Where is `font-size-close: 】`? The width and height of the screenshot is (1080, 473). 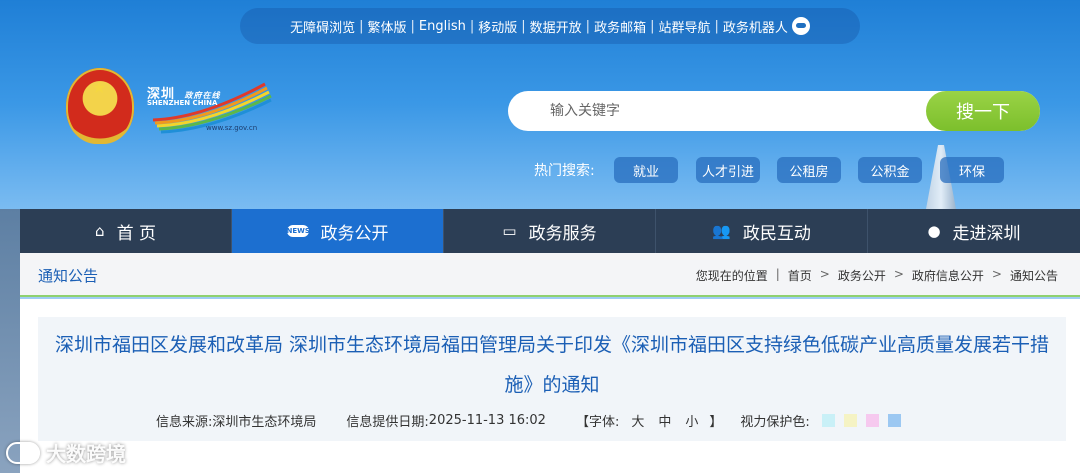 font-size-close: 】 is located at coordinates (716, 422).